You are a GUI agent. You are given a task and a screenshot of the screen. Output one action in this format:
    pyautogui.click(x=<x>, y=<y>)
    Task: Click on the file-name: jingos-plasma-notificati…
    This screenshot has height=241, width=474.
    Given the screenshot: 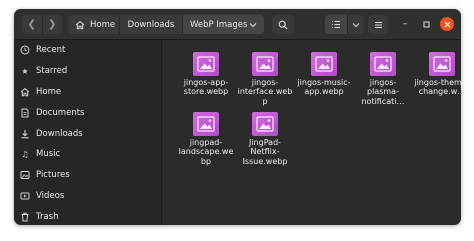 What is the action you would take?
    pyautogui.click(x=383, y=92)
    